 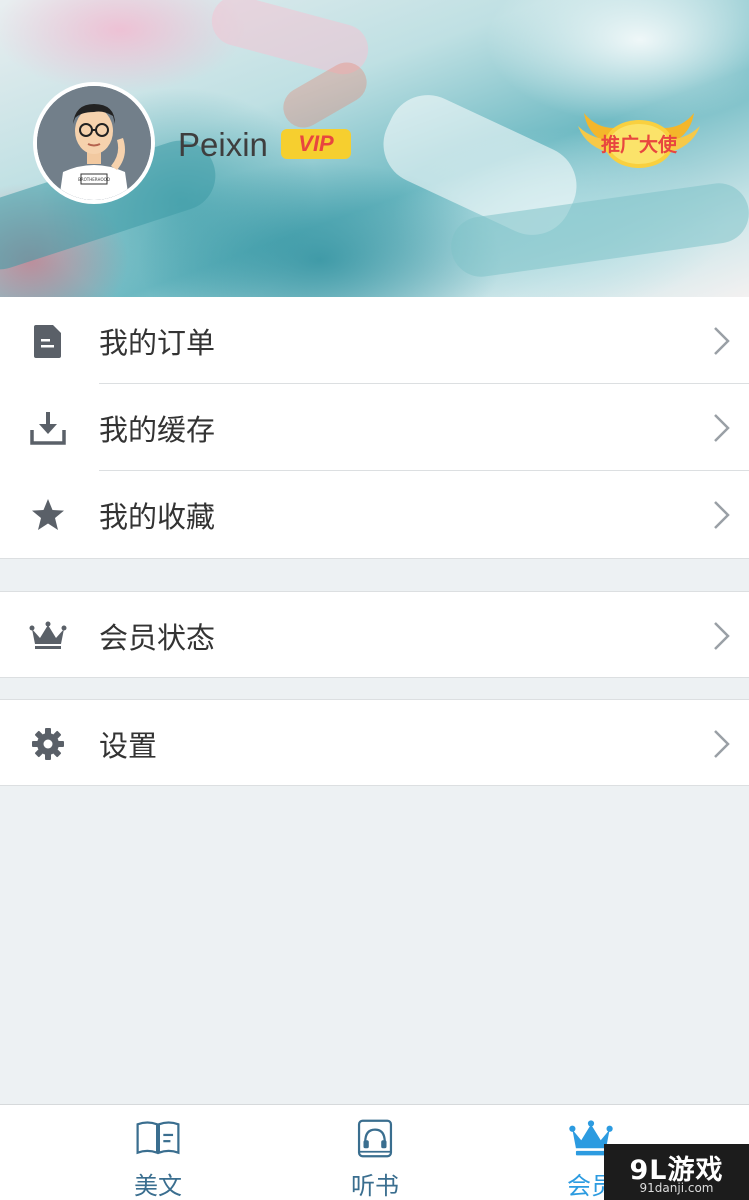 I want to click on menu-item-membership-status: 会员状态, so click(x=374, y=635).